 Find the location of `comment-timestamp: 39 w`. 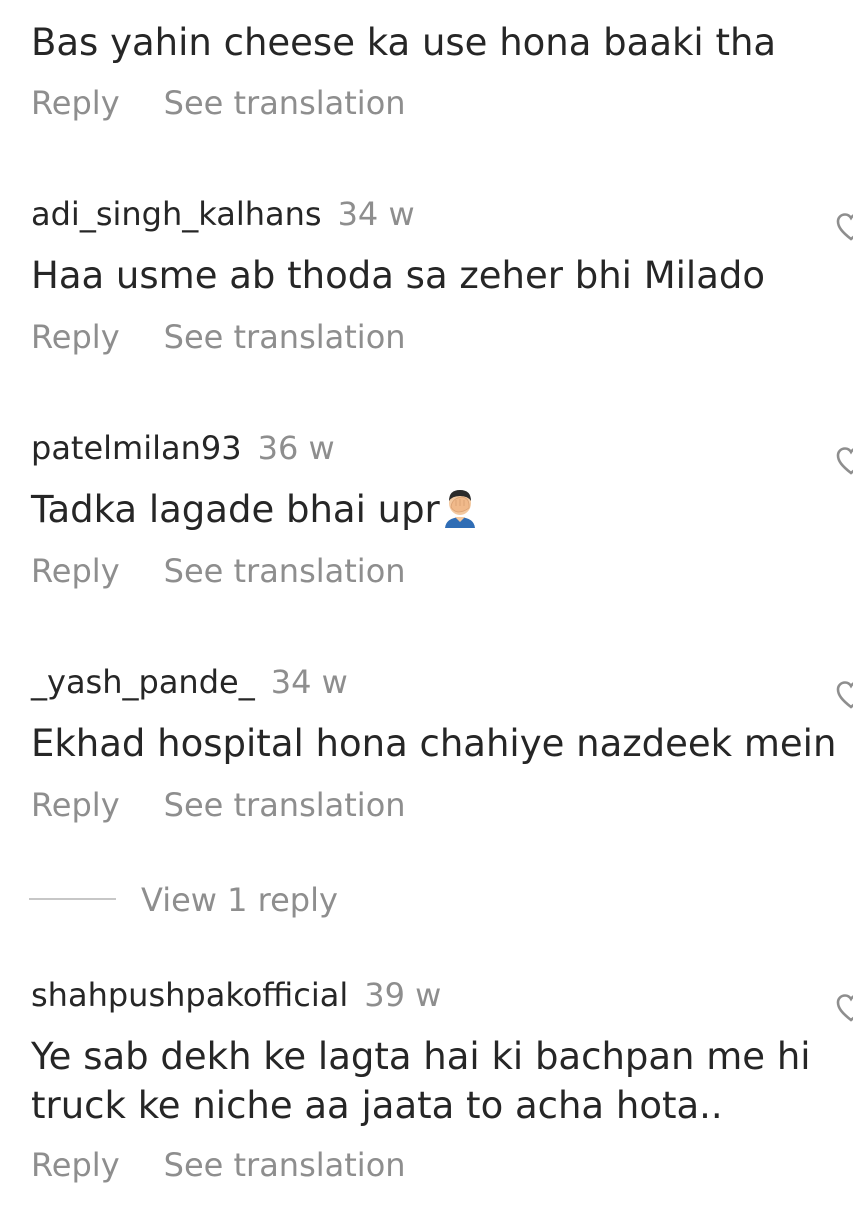

comment-timestamp: 39 w is located at coordinates (403, 995).